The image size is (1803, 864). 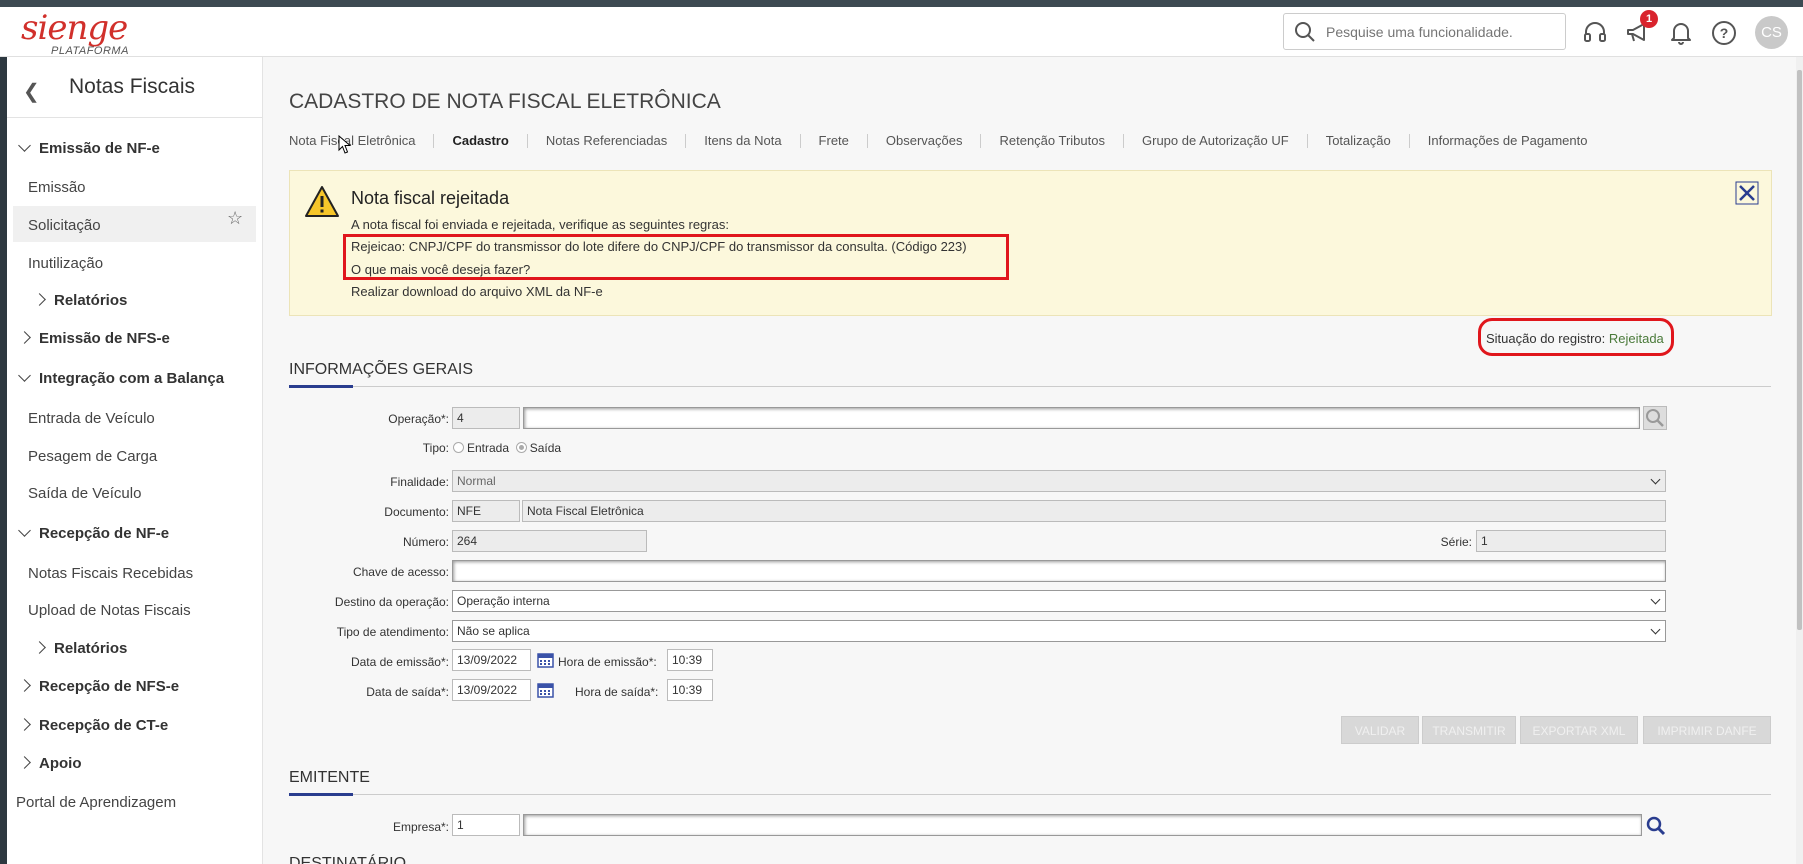 I want to click on validar-button: VALIDAR, so click(x=1380, y=730).